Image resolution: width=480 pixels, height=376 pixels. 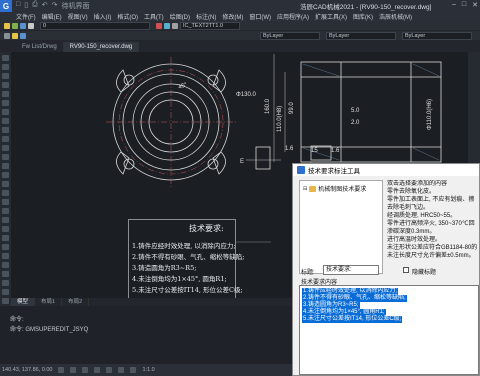 I want to click on workspace-selector: 待机界面, so click(x=75, y=6).